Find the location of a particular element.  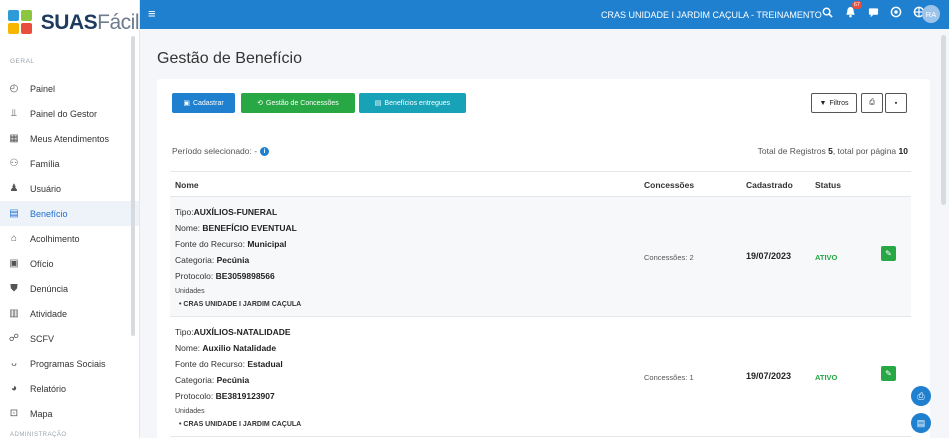

benefit-fonte: Municipal is located at coordinates (267, 244).